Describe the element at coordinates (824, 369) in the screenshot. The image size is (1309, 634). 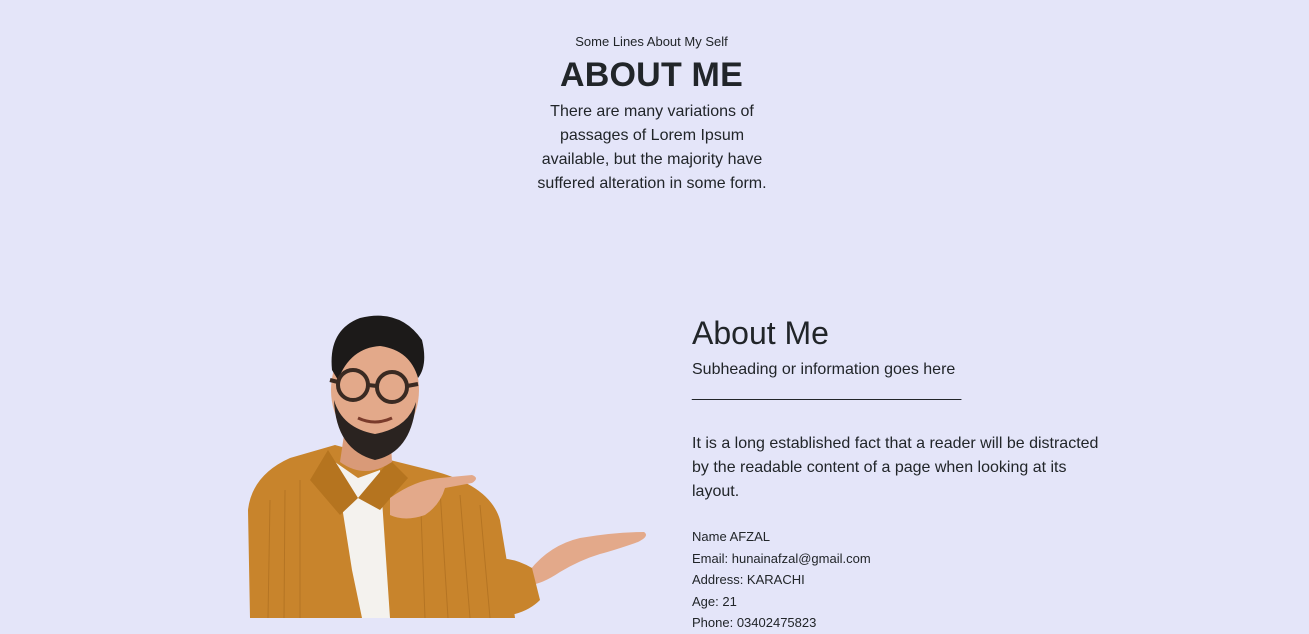
I see `about-subheading: Subheading or information goes here` at that location.